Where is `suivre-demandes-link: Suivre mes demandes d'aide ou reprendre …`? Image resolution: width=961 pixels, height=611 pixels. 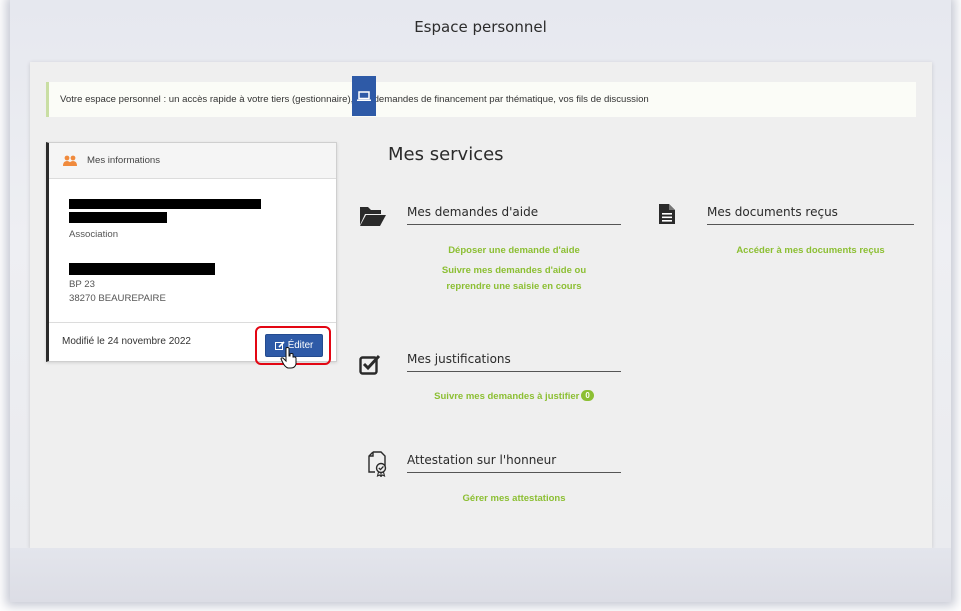
suivre-demandes-link: Suivre mes demandes d'aide ou reprendre … is located at coordinates (514, 279).